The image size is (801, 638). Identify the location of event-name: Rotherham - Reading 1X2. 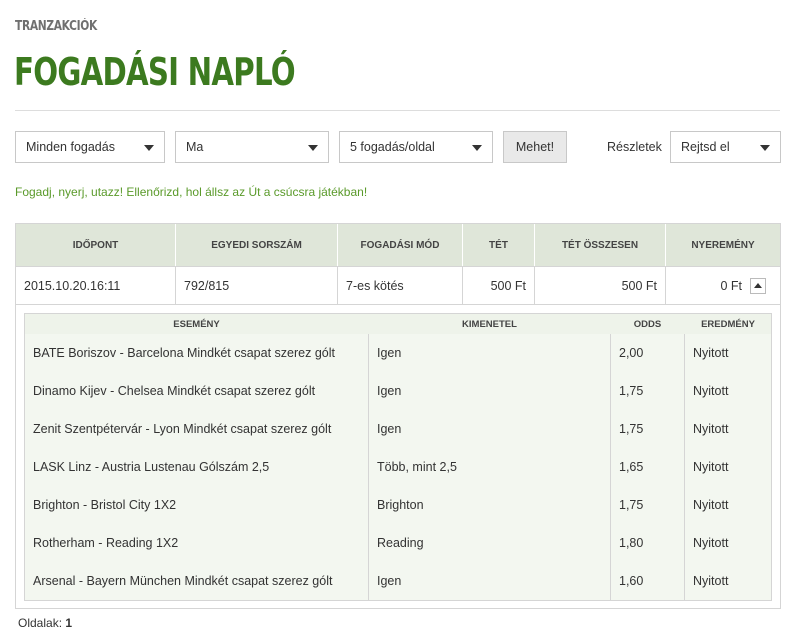
(197, 543).